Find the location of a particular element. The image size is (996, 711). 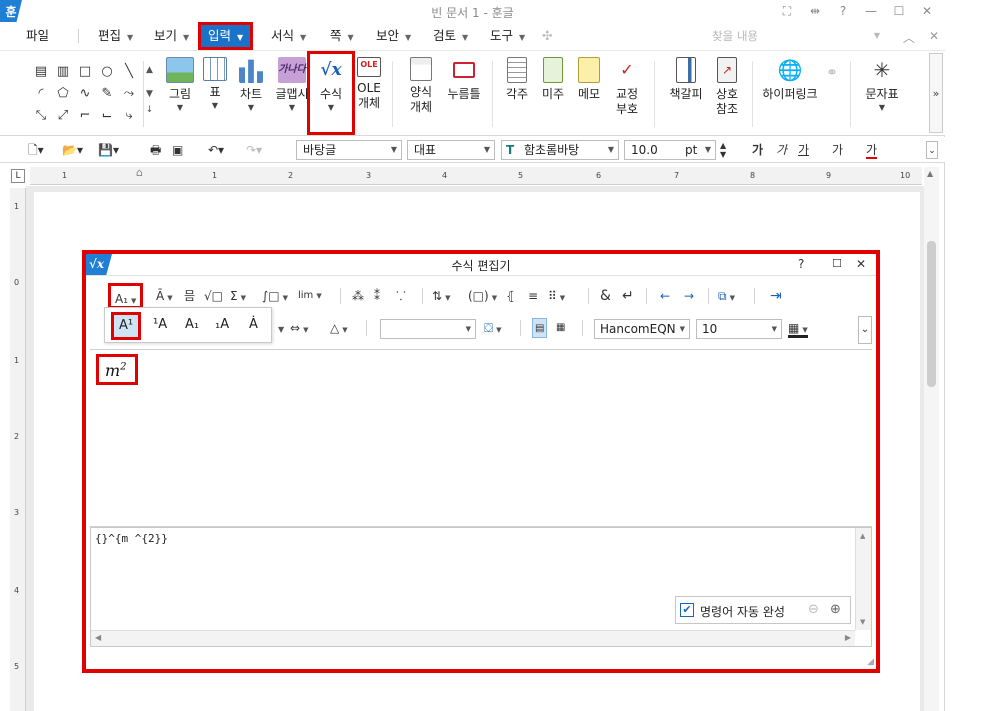

minimize-icon: — is located at coordinates (871, 11).